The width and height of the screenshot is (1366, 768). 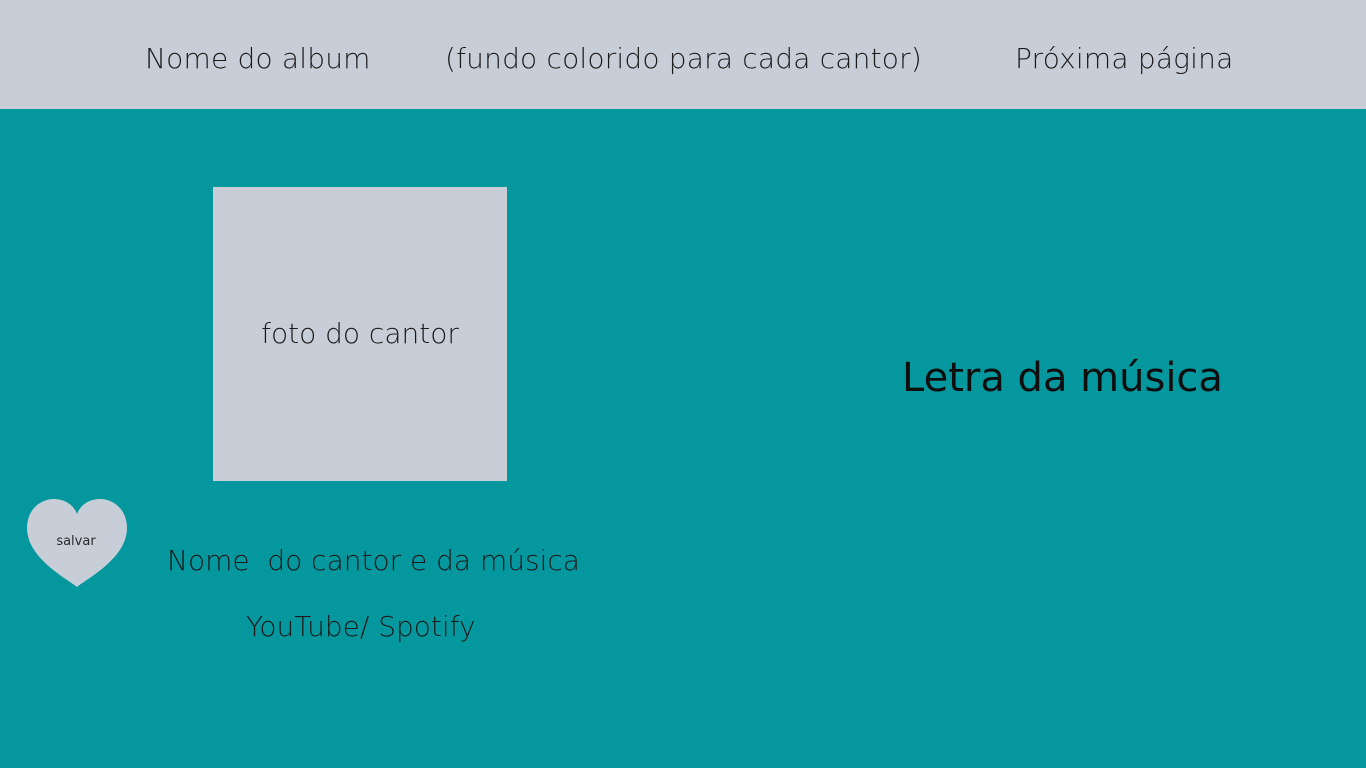 What do you see at coordinates (373, 560) in the screenshot?
I see `singer-and-song-name: Nome do cantor e da música` at bounding box center [373, 560].